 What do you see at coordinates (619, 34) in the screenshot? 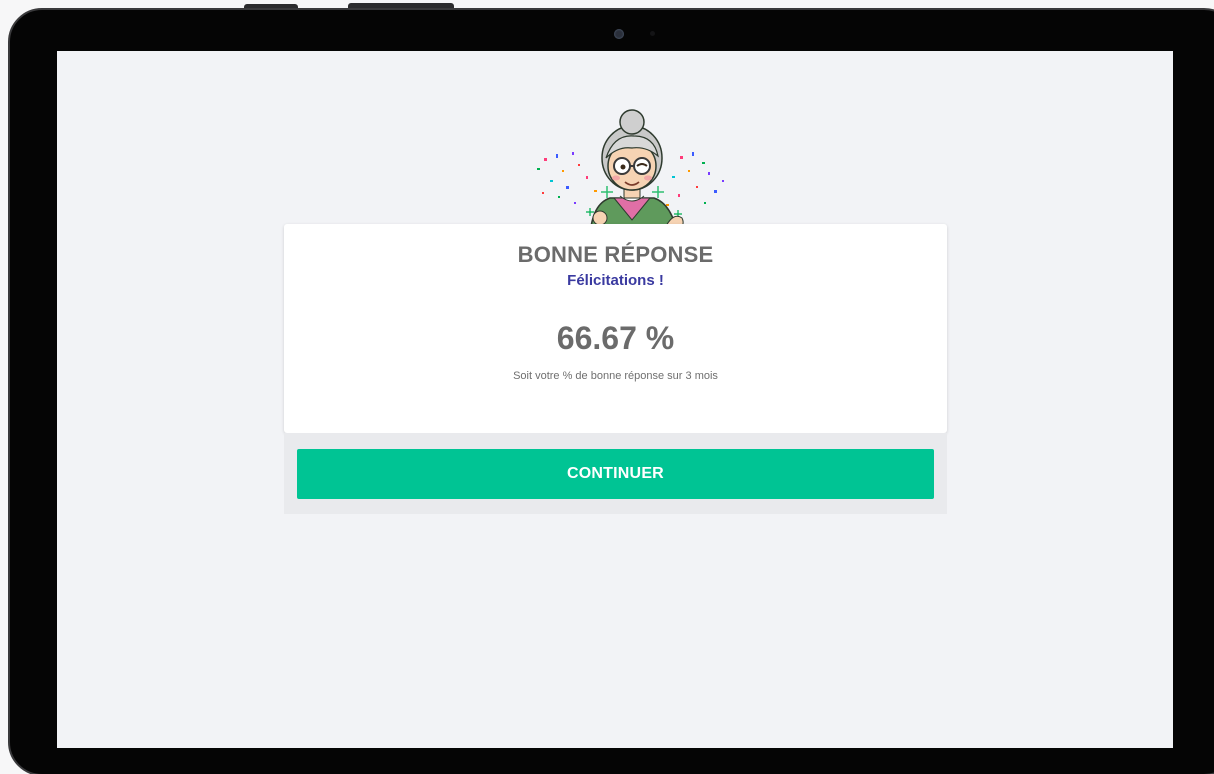
I see `front-camera-icon` at bounding box center [619, 34].